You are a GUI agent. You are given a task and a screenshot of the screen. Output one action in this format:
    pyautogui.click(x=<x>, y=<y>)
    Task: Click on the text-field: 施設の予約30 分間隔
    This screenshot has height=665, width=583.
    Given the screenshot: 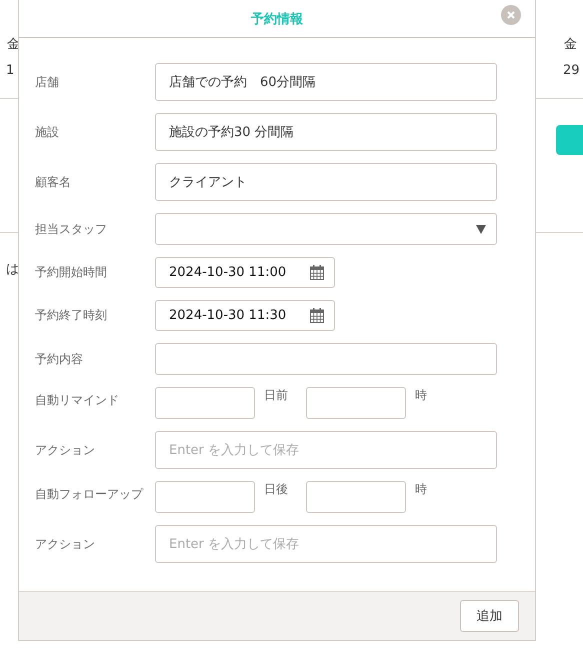 What is the action you would take?
    pyautogui.click(x=326, y=132)
    